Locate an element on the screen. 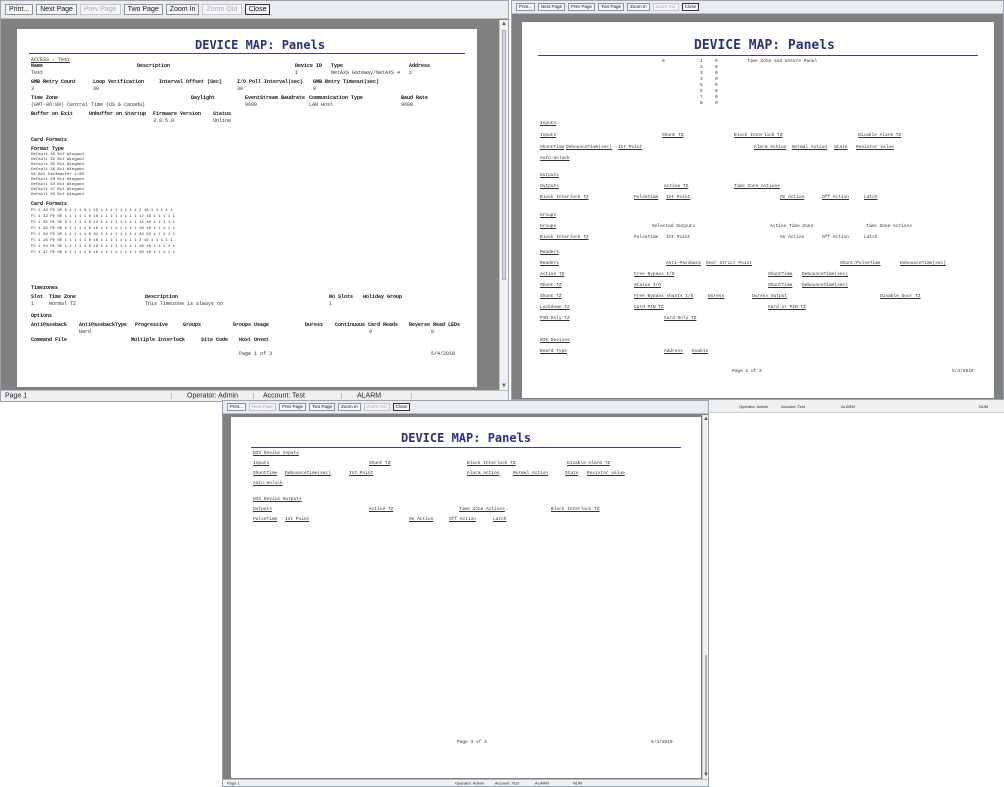 This screenshot has height=787, width=1004. val-gmb-retry-count: 3 is located at coordinates (33, 89).